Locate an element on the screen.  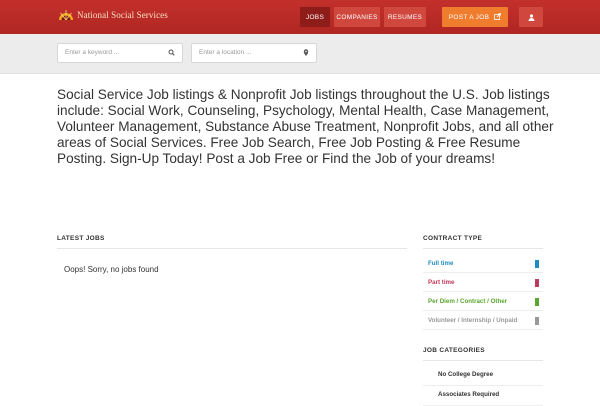
contract-type-label: Volunteer / Internship / Unpaid is located at coordinates (473, 320).